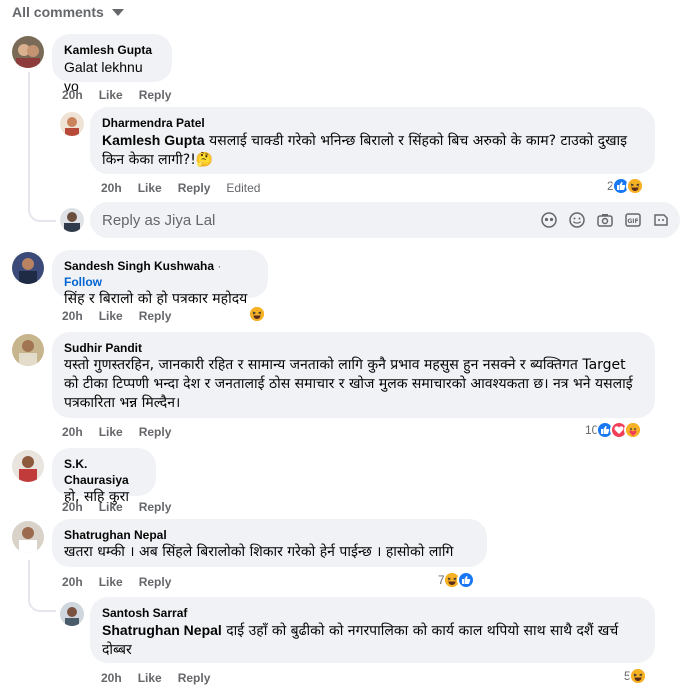 This screenshot has width=687, height=691. I want to click on comment-author: Shatrughan Nepal, so click(269, 535).